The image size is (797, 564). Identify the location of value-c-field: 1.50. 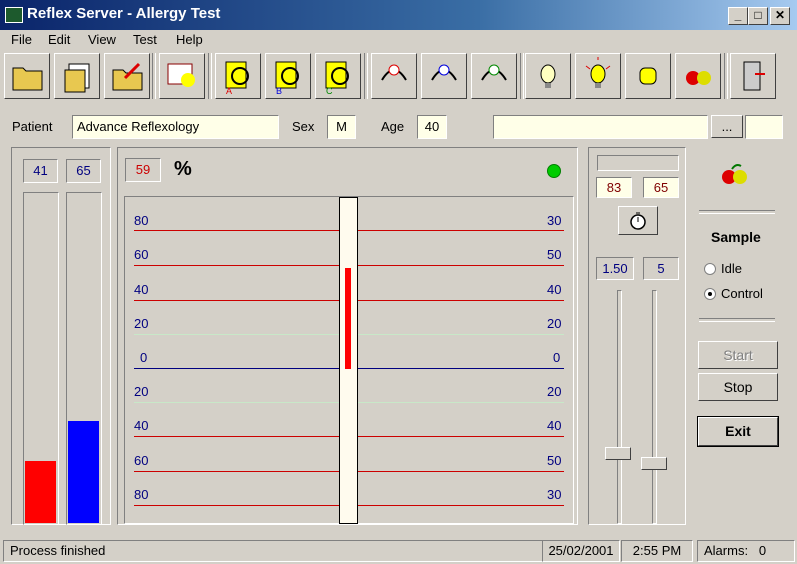
(615, 268).